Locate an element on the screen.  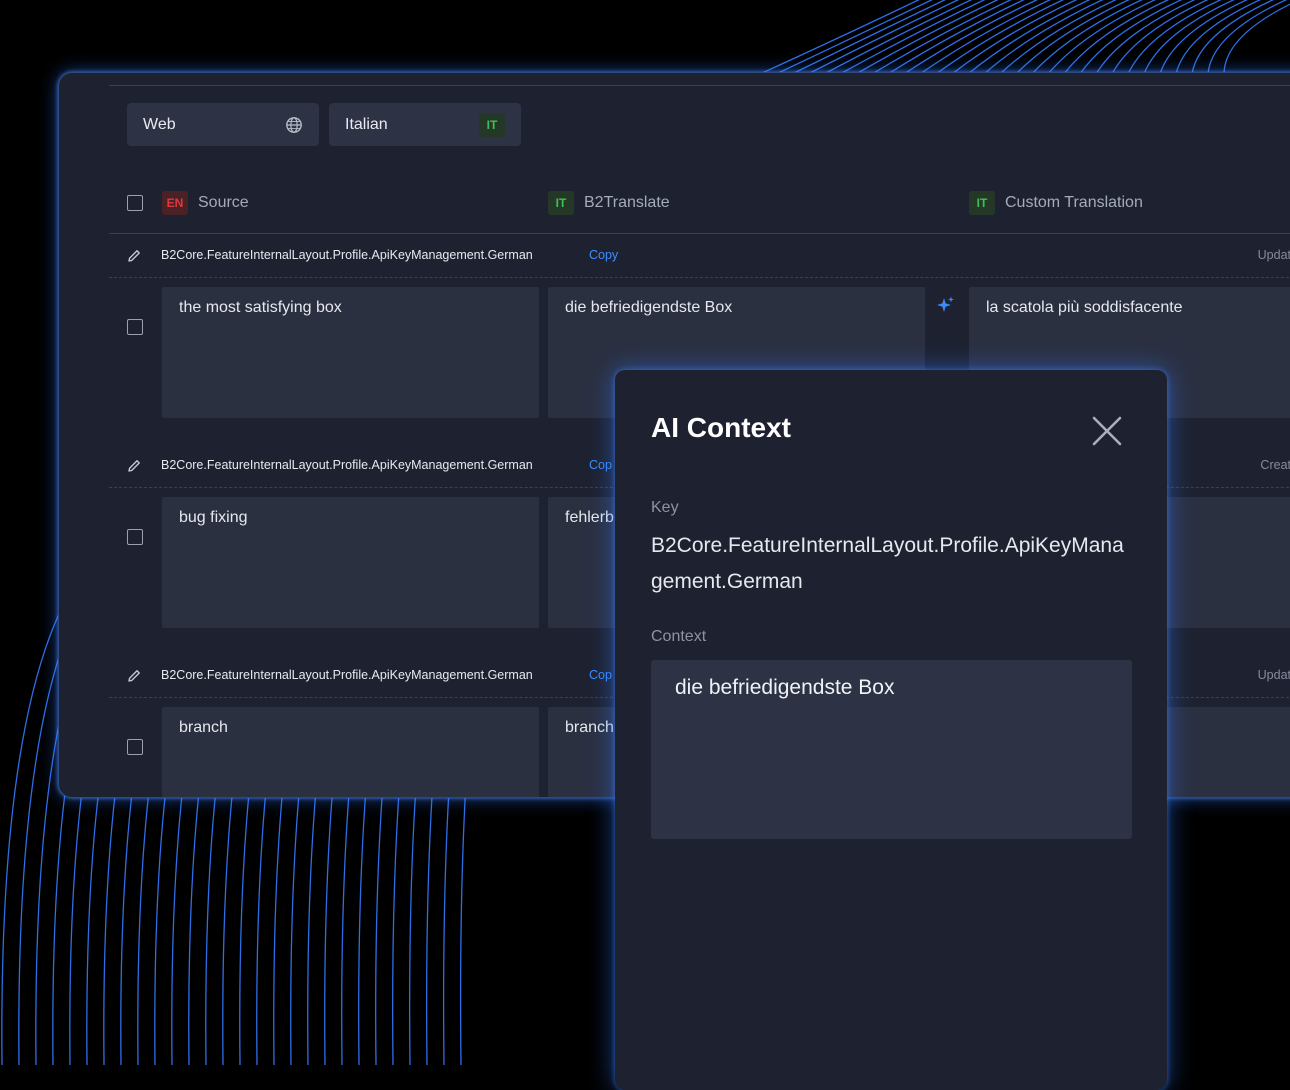
modal-title: AI Context is located at coordinates (721, 427).